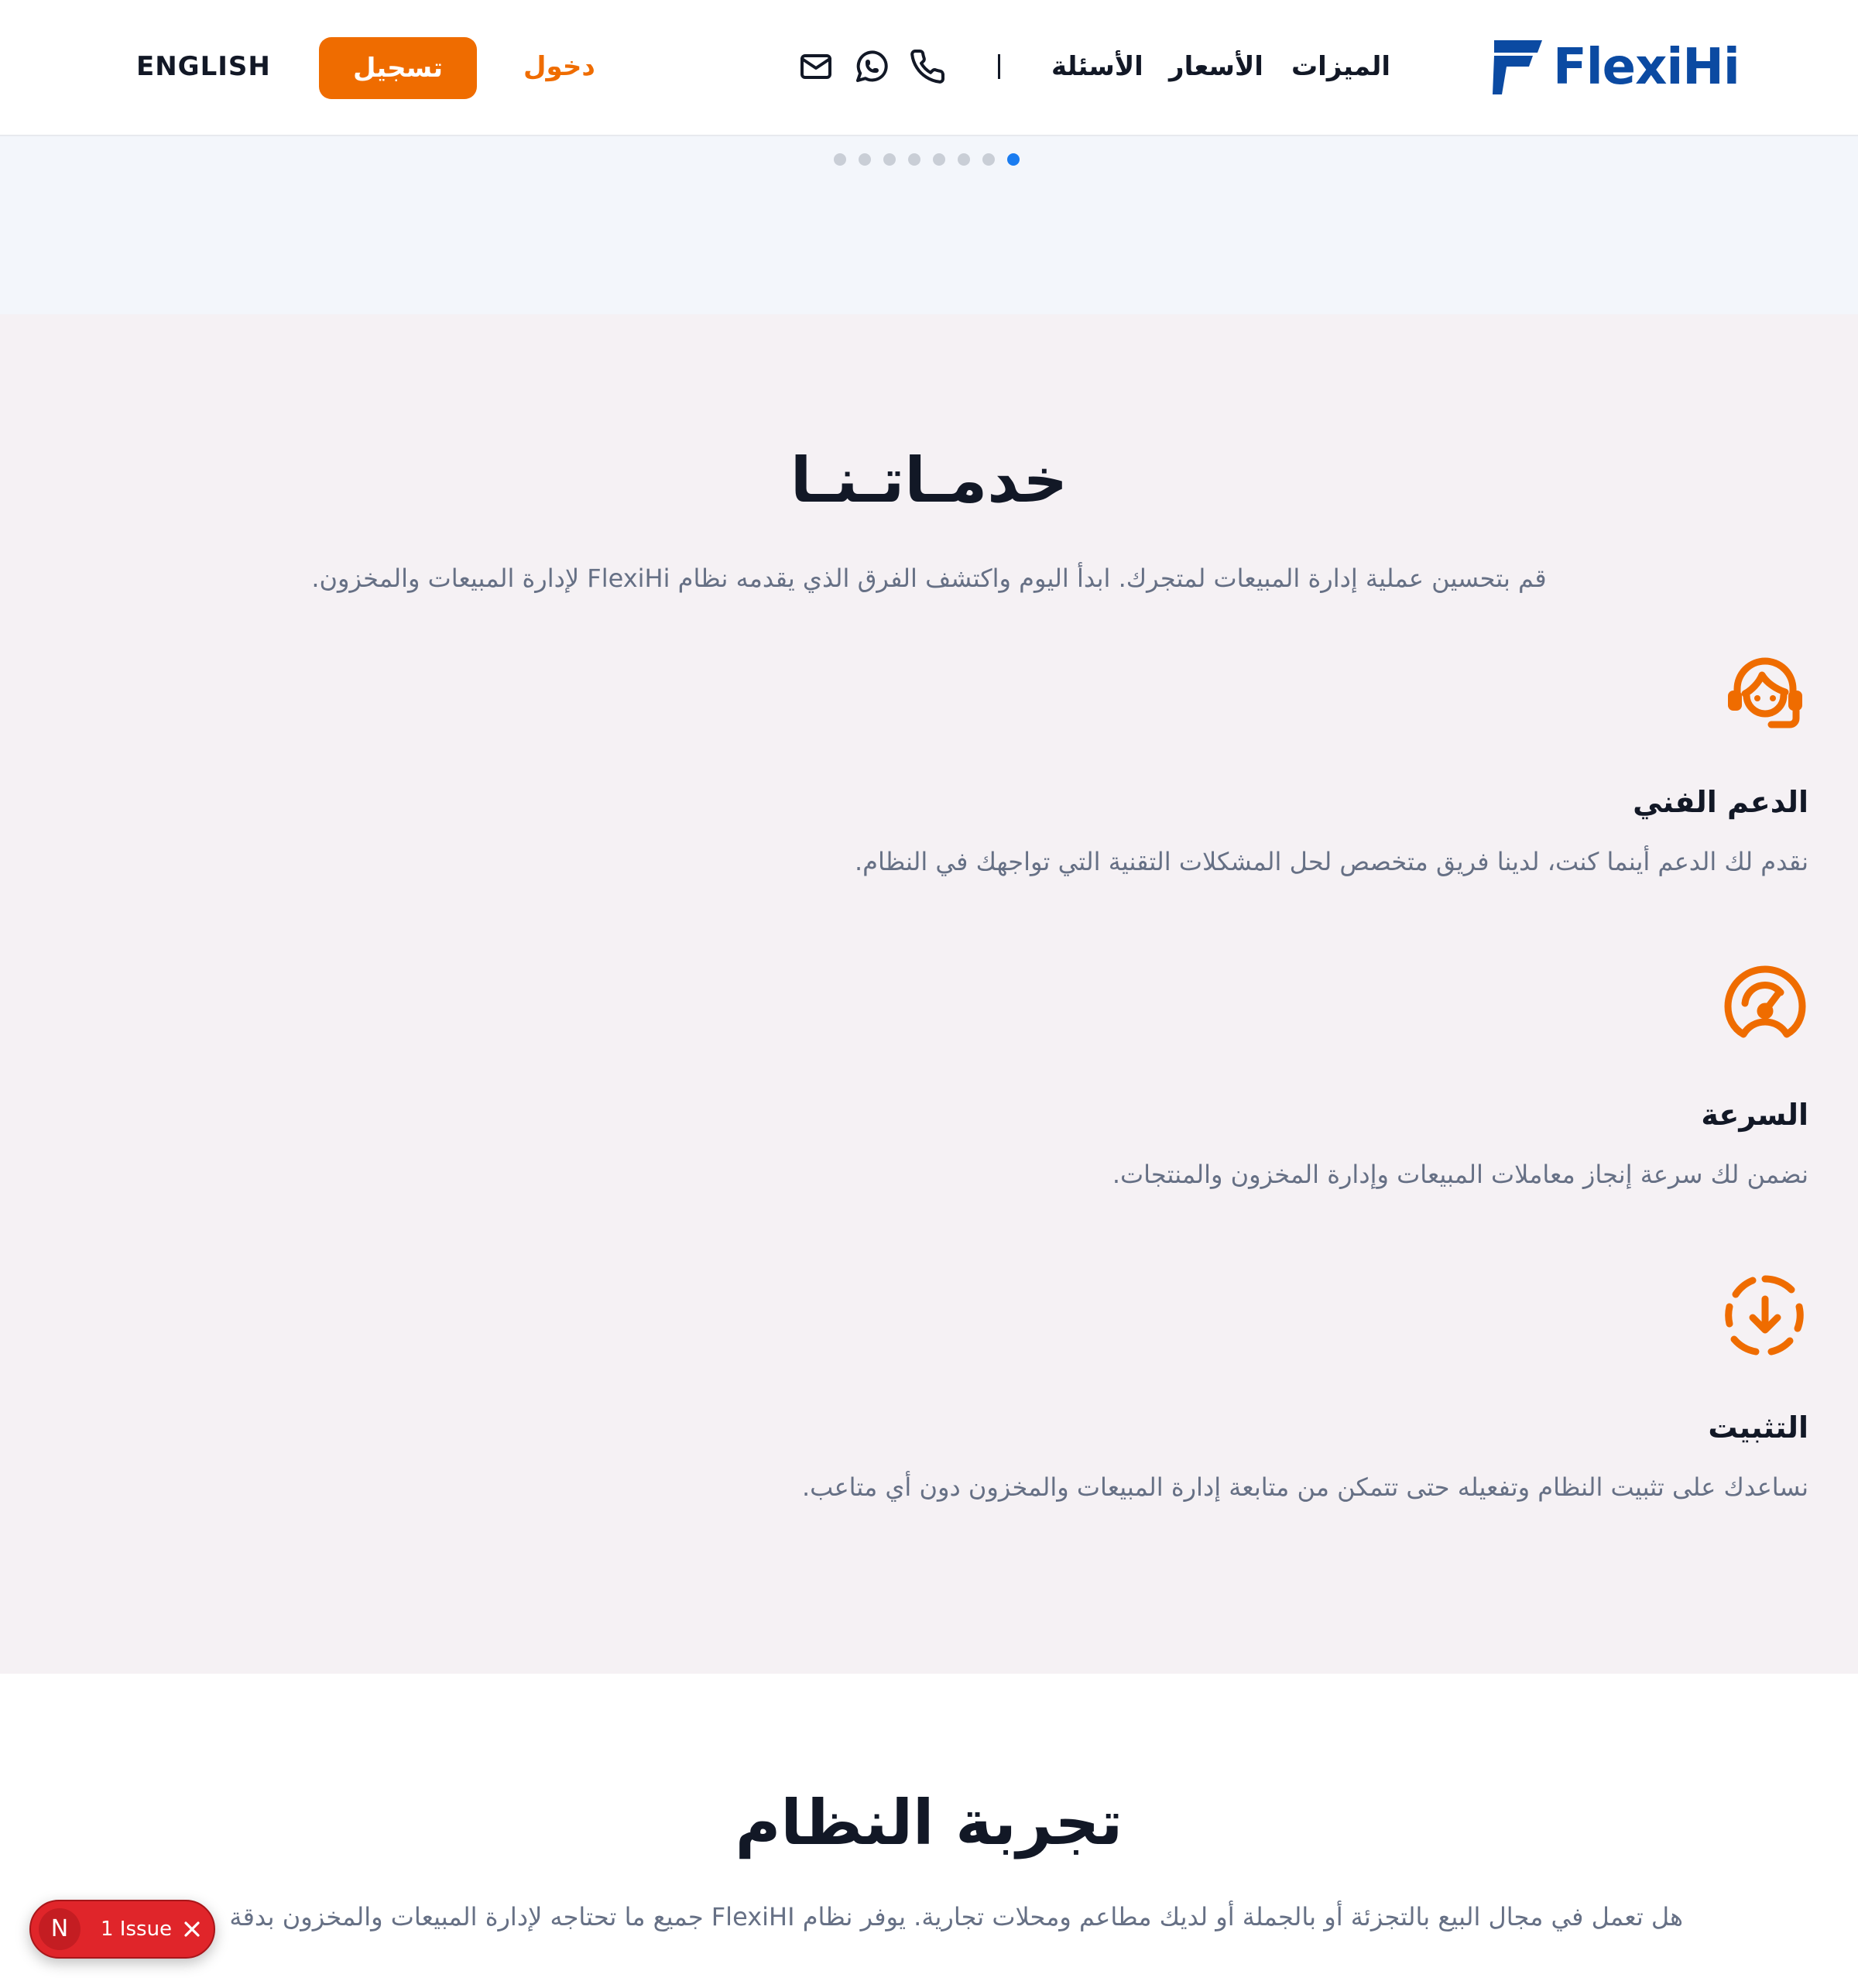 The height and width of the screenshot is (1988, 1858). What do you see at coordinates (1517, 67) in the screenshot?
I see `logo-mark-icon` at bounding box center [1517, 67].